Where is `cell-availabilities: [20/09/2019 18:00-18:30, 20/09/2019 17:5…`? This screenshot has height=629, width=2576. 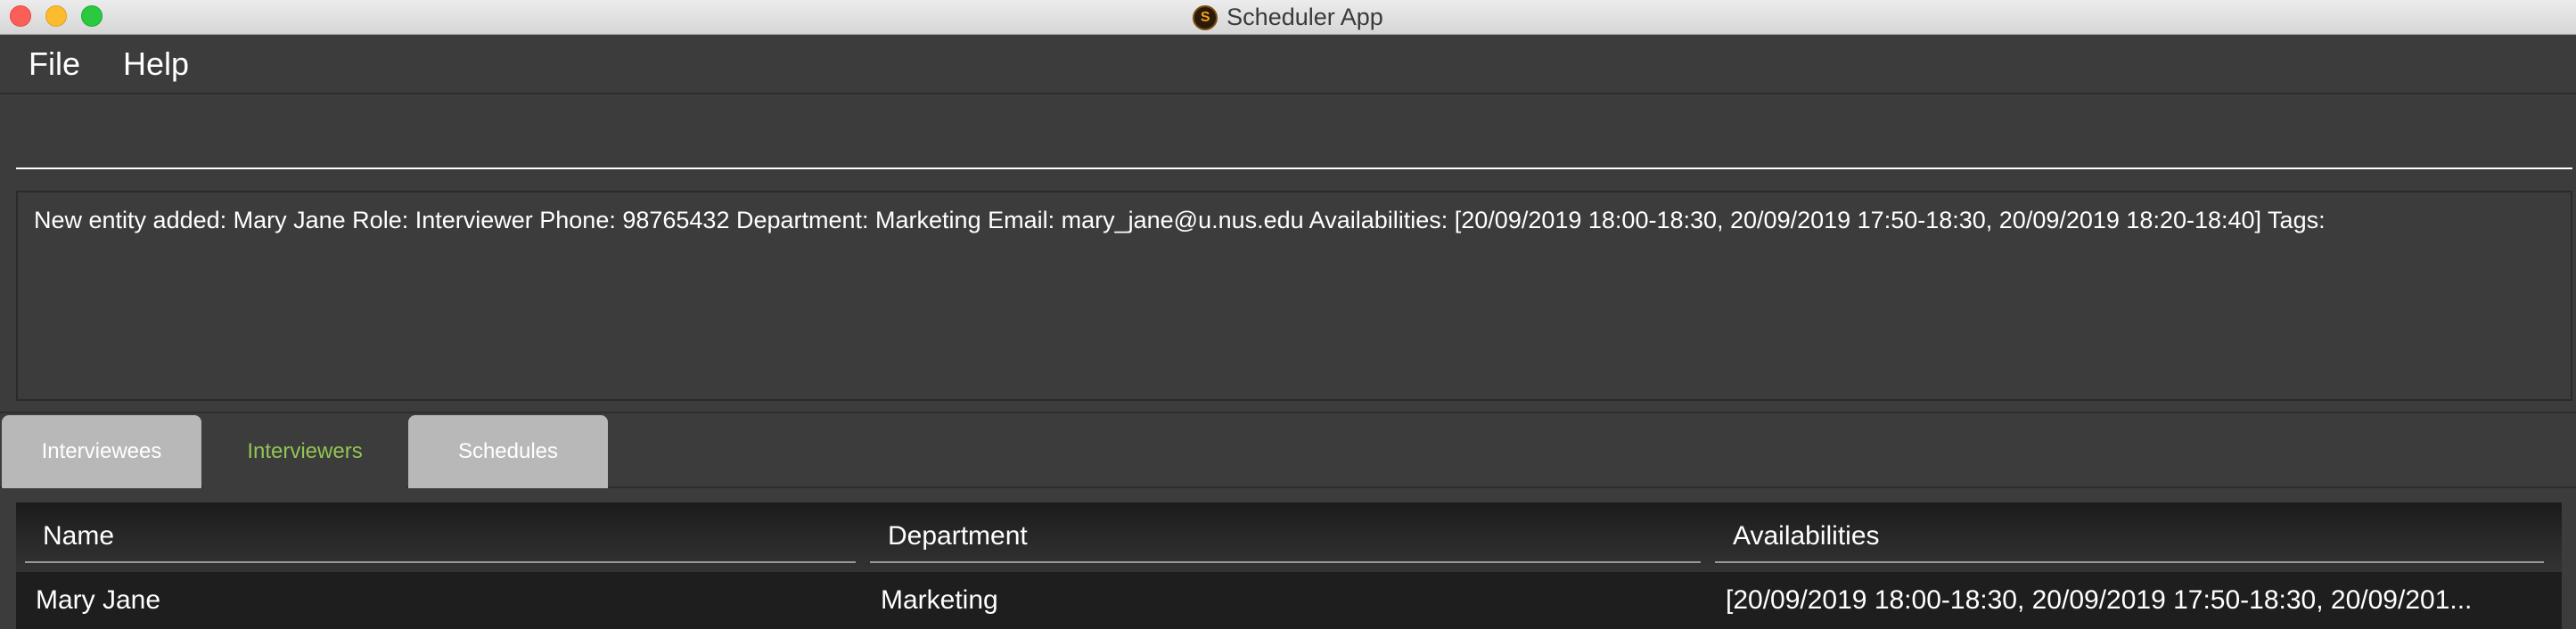 cell-availabilities: [20/09/2019 18:00-18:30, 20/09/2019 17:5… is located at coordinates (2099, 600).